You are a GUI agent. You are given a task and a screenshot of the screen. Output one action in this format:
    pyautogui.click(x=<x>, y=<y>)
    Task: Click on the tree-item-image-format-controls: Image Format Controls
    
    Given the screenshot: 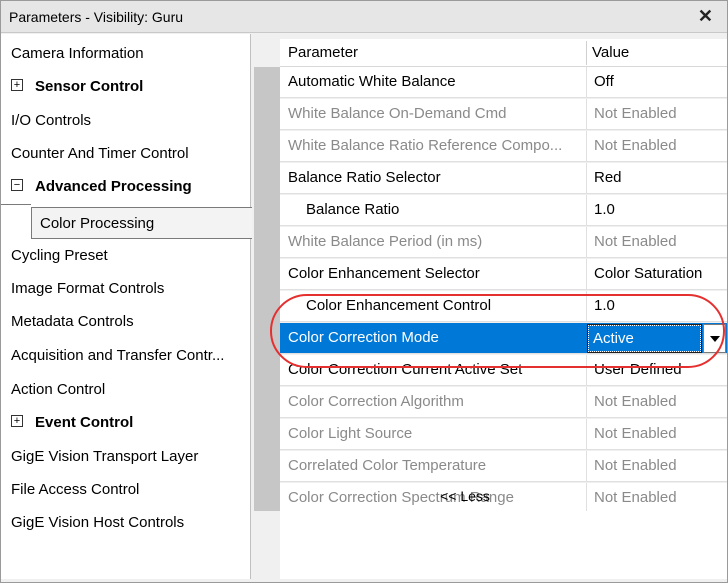 What is the action you would take?
    pyautogui.click(x=126, y=289)
    